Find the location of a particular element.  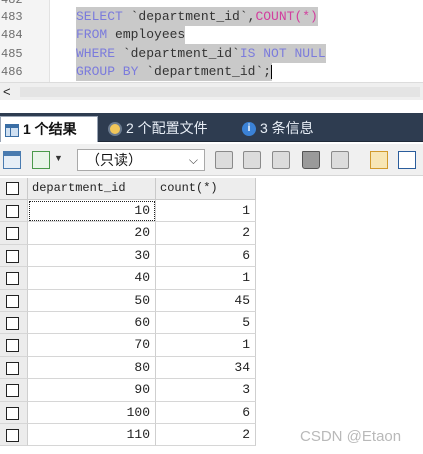

result-toolbar: ▼ （只读） ⌵ is located at coordinates (211, 160).